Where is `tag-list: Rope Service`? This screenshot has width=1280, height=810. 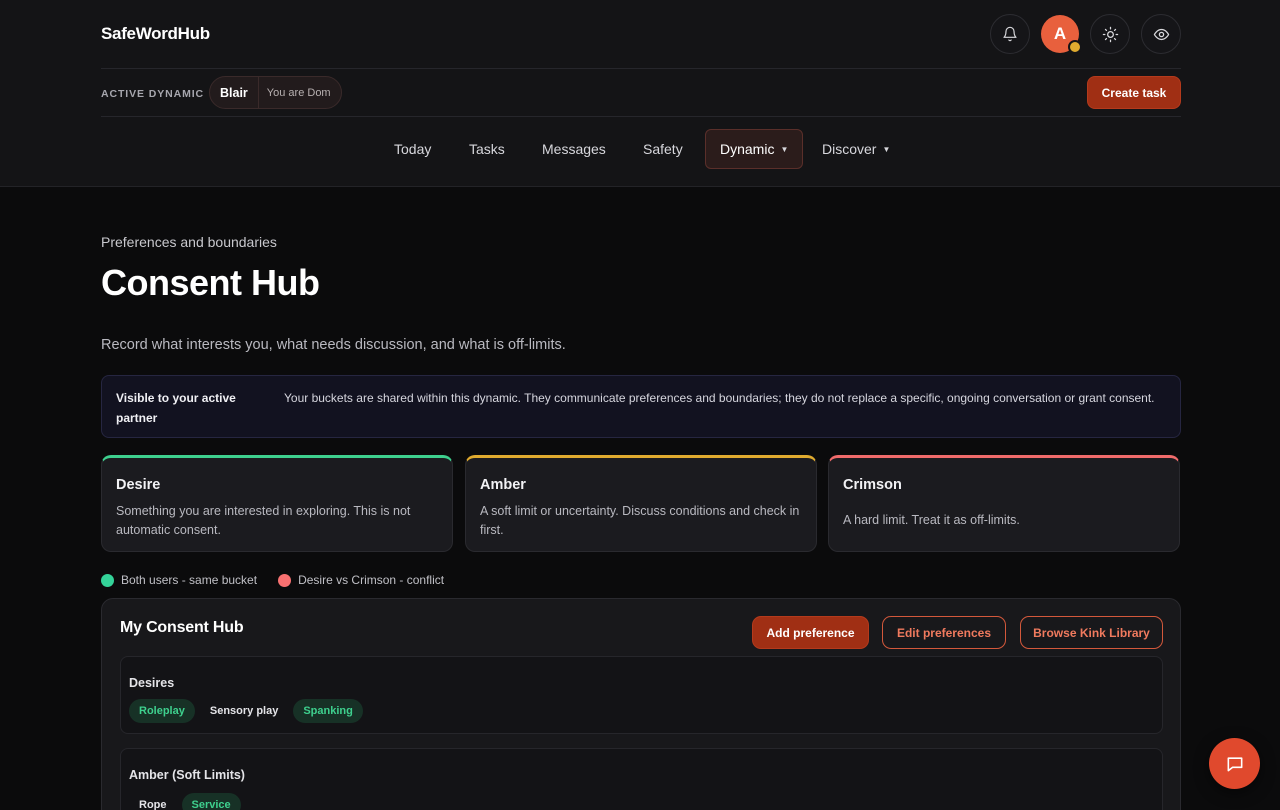
tag-list: Rope Service is located at coordinates (187, 801).